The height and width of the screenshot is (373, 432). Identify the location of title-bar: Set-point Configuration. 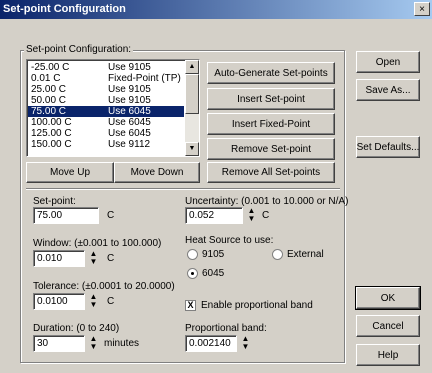
(216, 9).